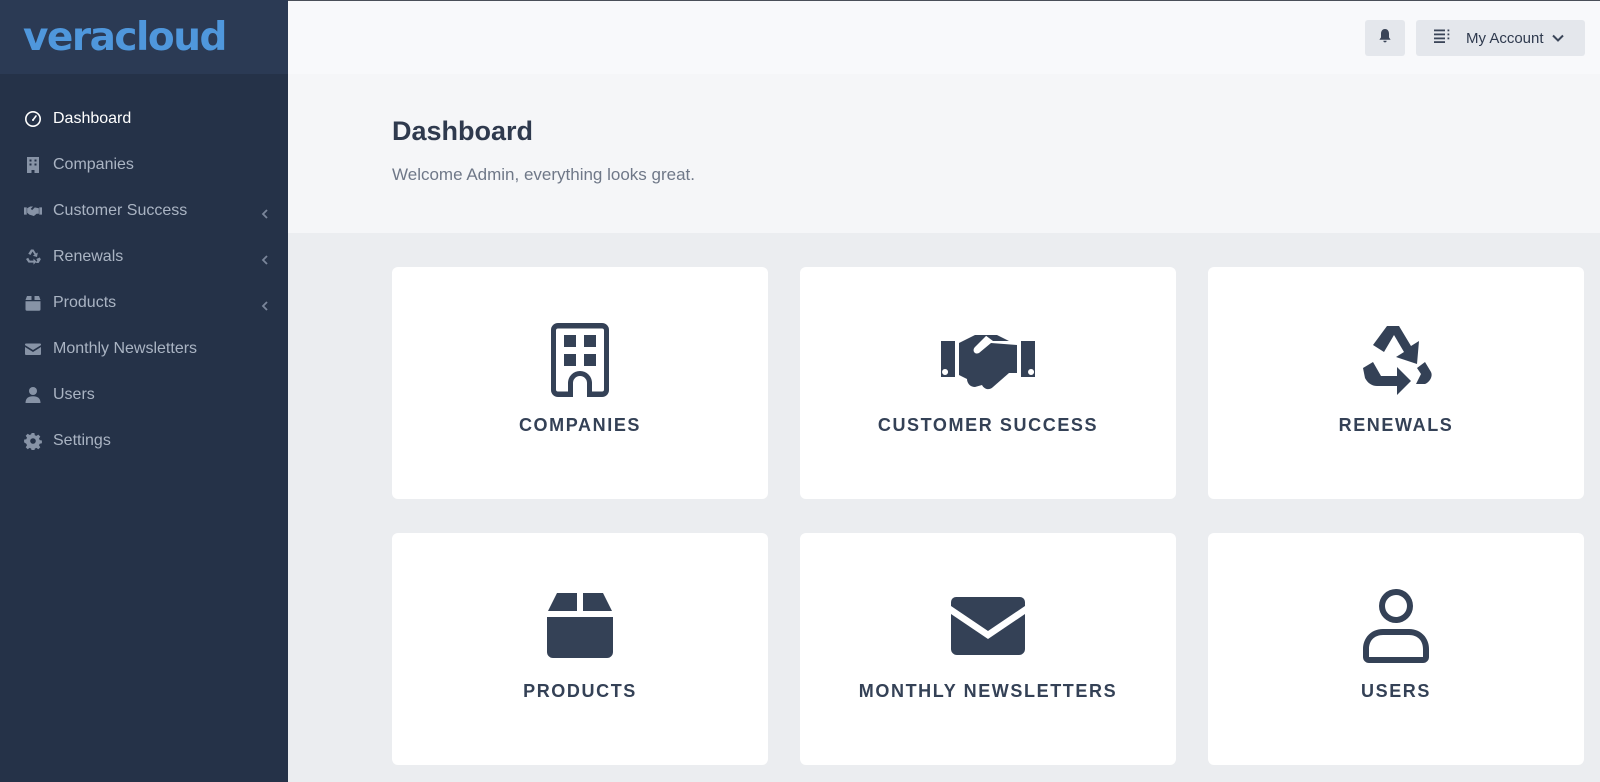 The height and width of the screenshot is (782, 1600). What do you see at coordinates (144, 303) in the screenshot?
I see `sidebar-item-products: Products` at bounding box center [144, 303].